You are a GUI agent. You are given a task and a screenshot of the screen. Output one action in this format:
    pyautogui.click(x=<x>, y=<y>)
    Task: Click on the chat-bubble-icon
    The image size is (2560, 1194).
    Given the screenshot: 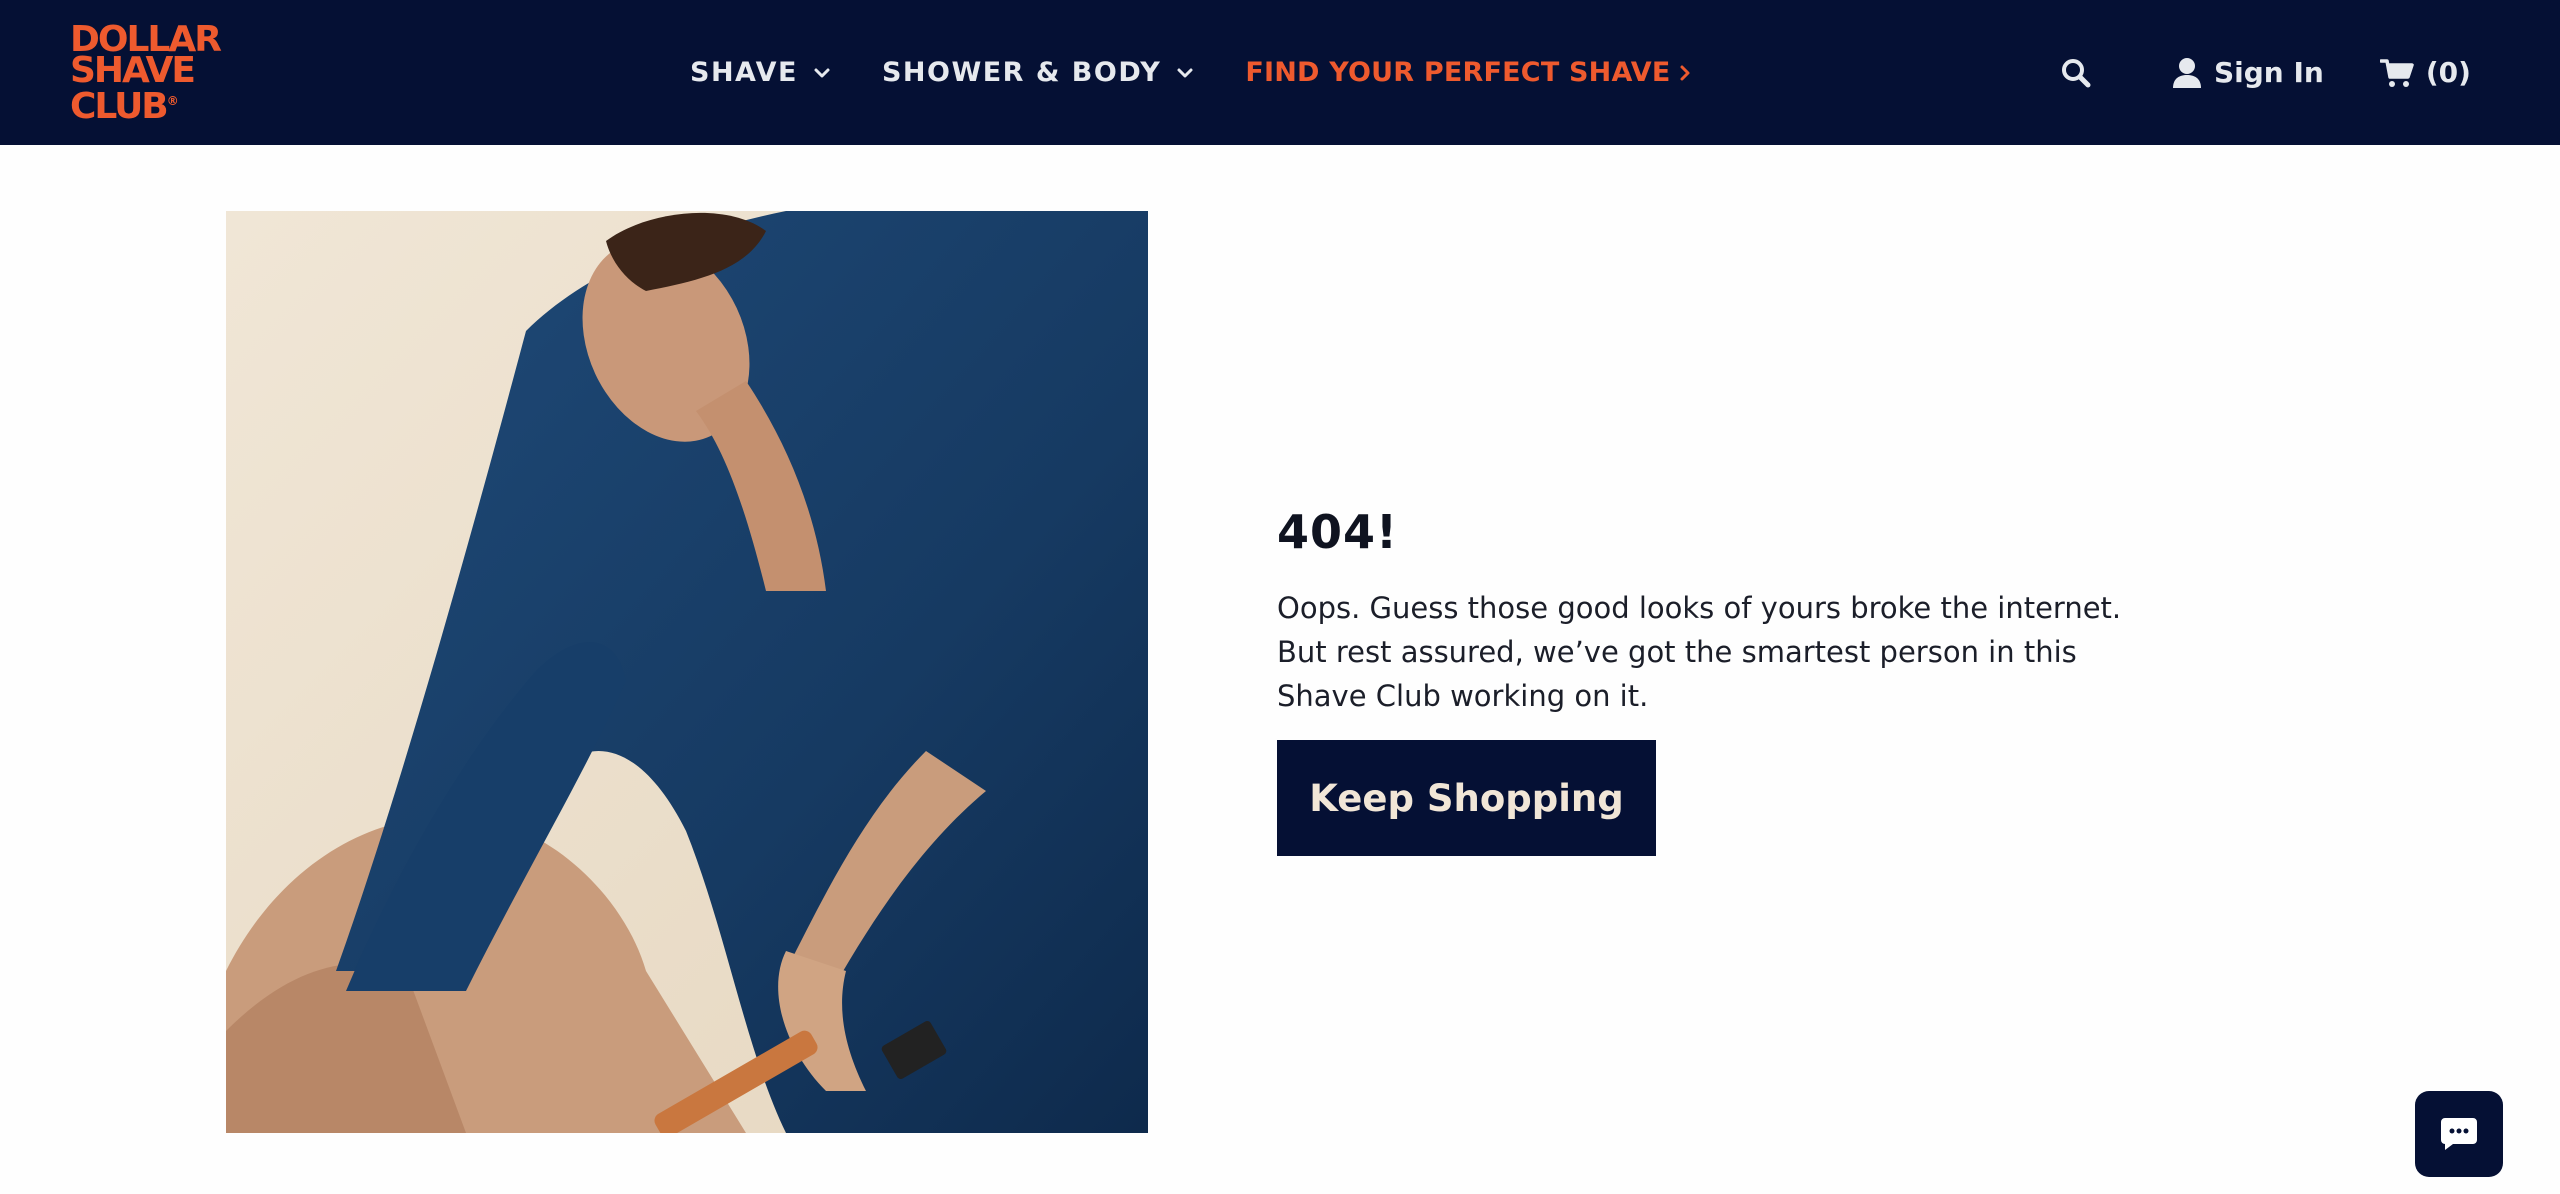 What is the action you would take?
    pyautogui.click(x=2459, y=1134)
    